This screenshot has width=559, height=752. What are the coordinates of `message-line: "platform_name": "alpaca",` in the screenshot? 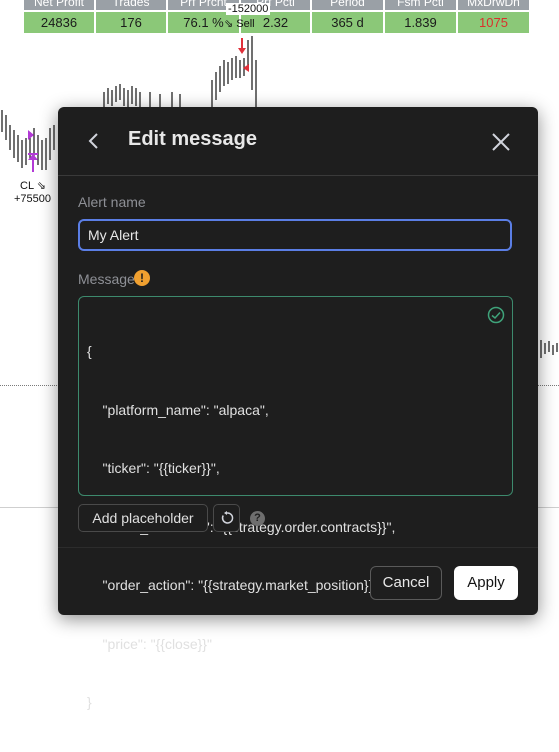 It's located at (178, 409).